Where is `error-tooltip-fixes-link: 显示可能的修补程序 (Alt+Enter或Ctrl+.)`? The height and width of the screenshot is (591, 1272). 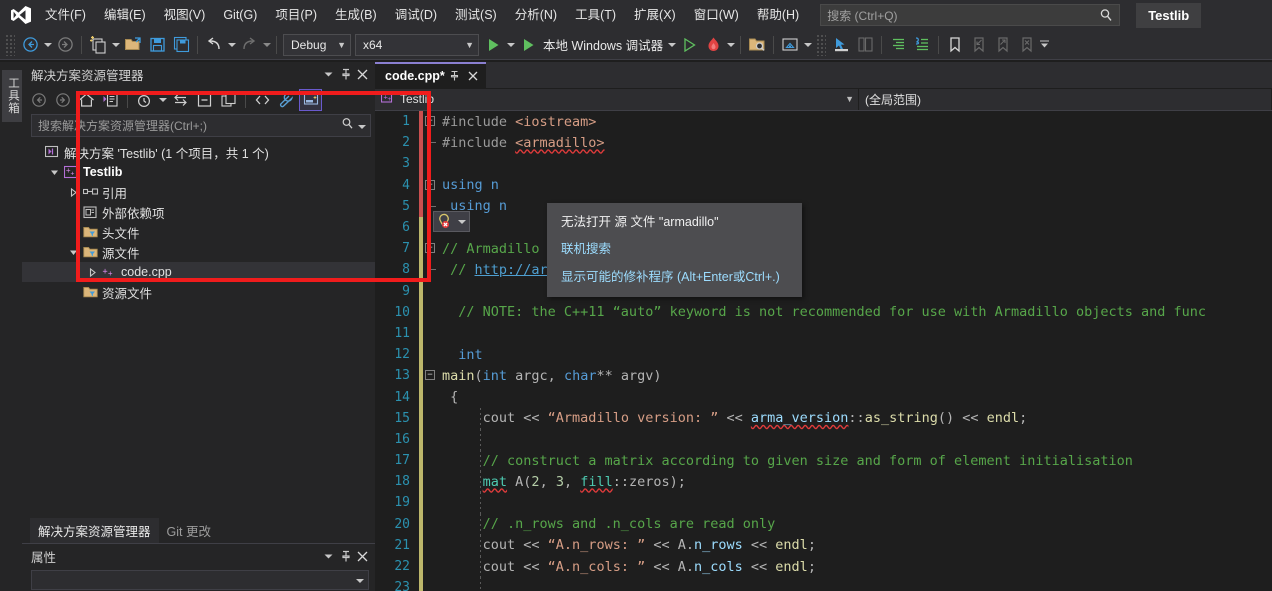 error-tooltip-fixes-link: 显示可能的修补程序 (Alt+Enter或Ctrl+.) is located at coordinates (674, 277).